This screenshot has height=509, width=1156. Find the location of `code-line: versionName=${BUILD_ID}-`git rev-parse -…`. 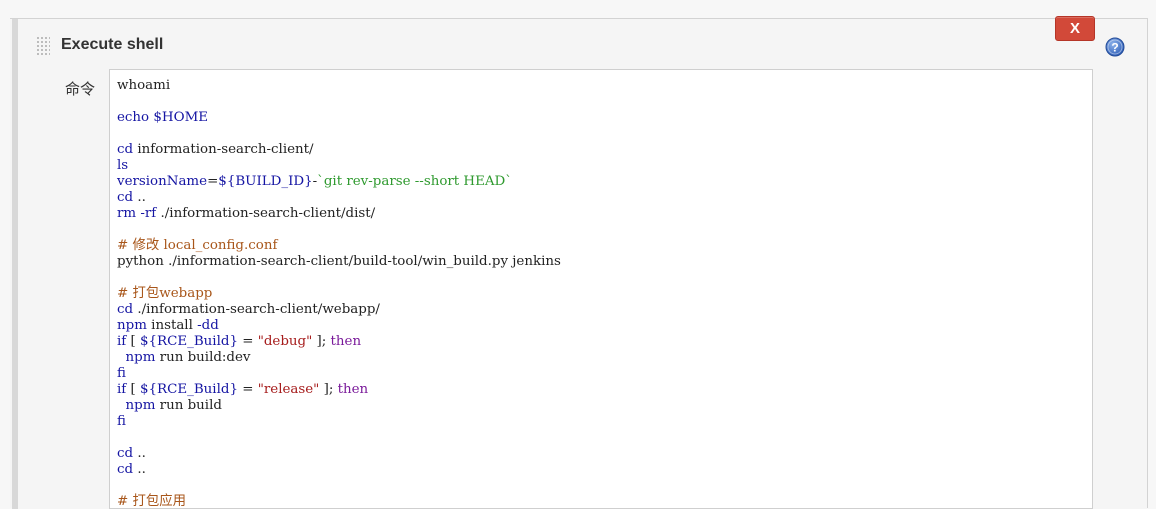

code-line: versionName=${BUILD_ID}-`git rev-parse -… is located at coordinates (339, 182).